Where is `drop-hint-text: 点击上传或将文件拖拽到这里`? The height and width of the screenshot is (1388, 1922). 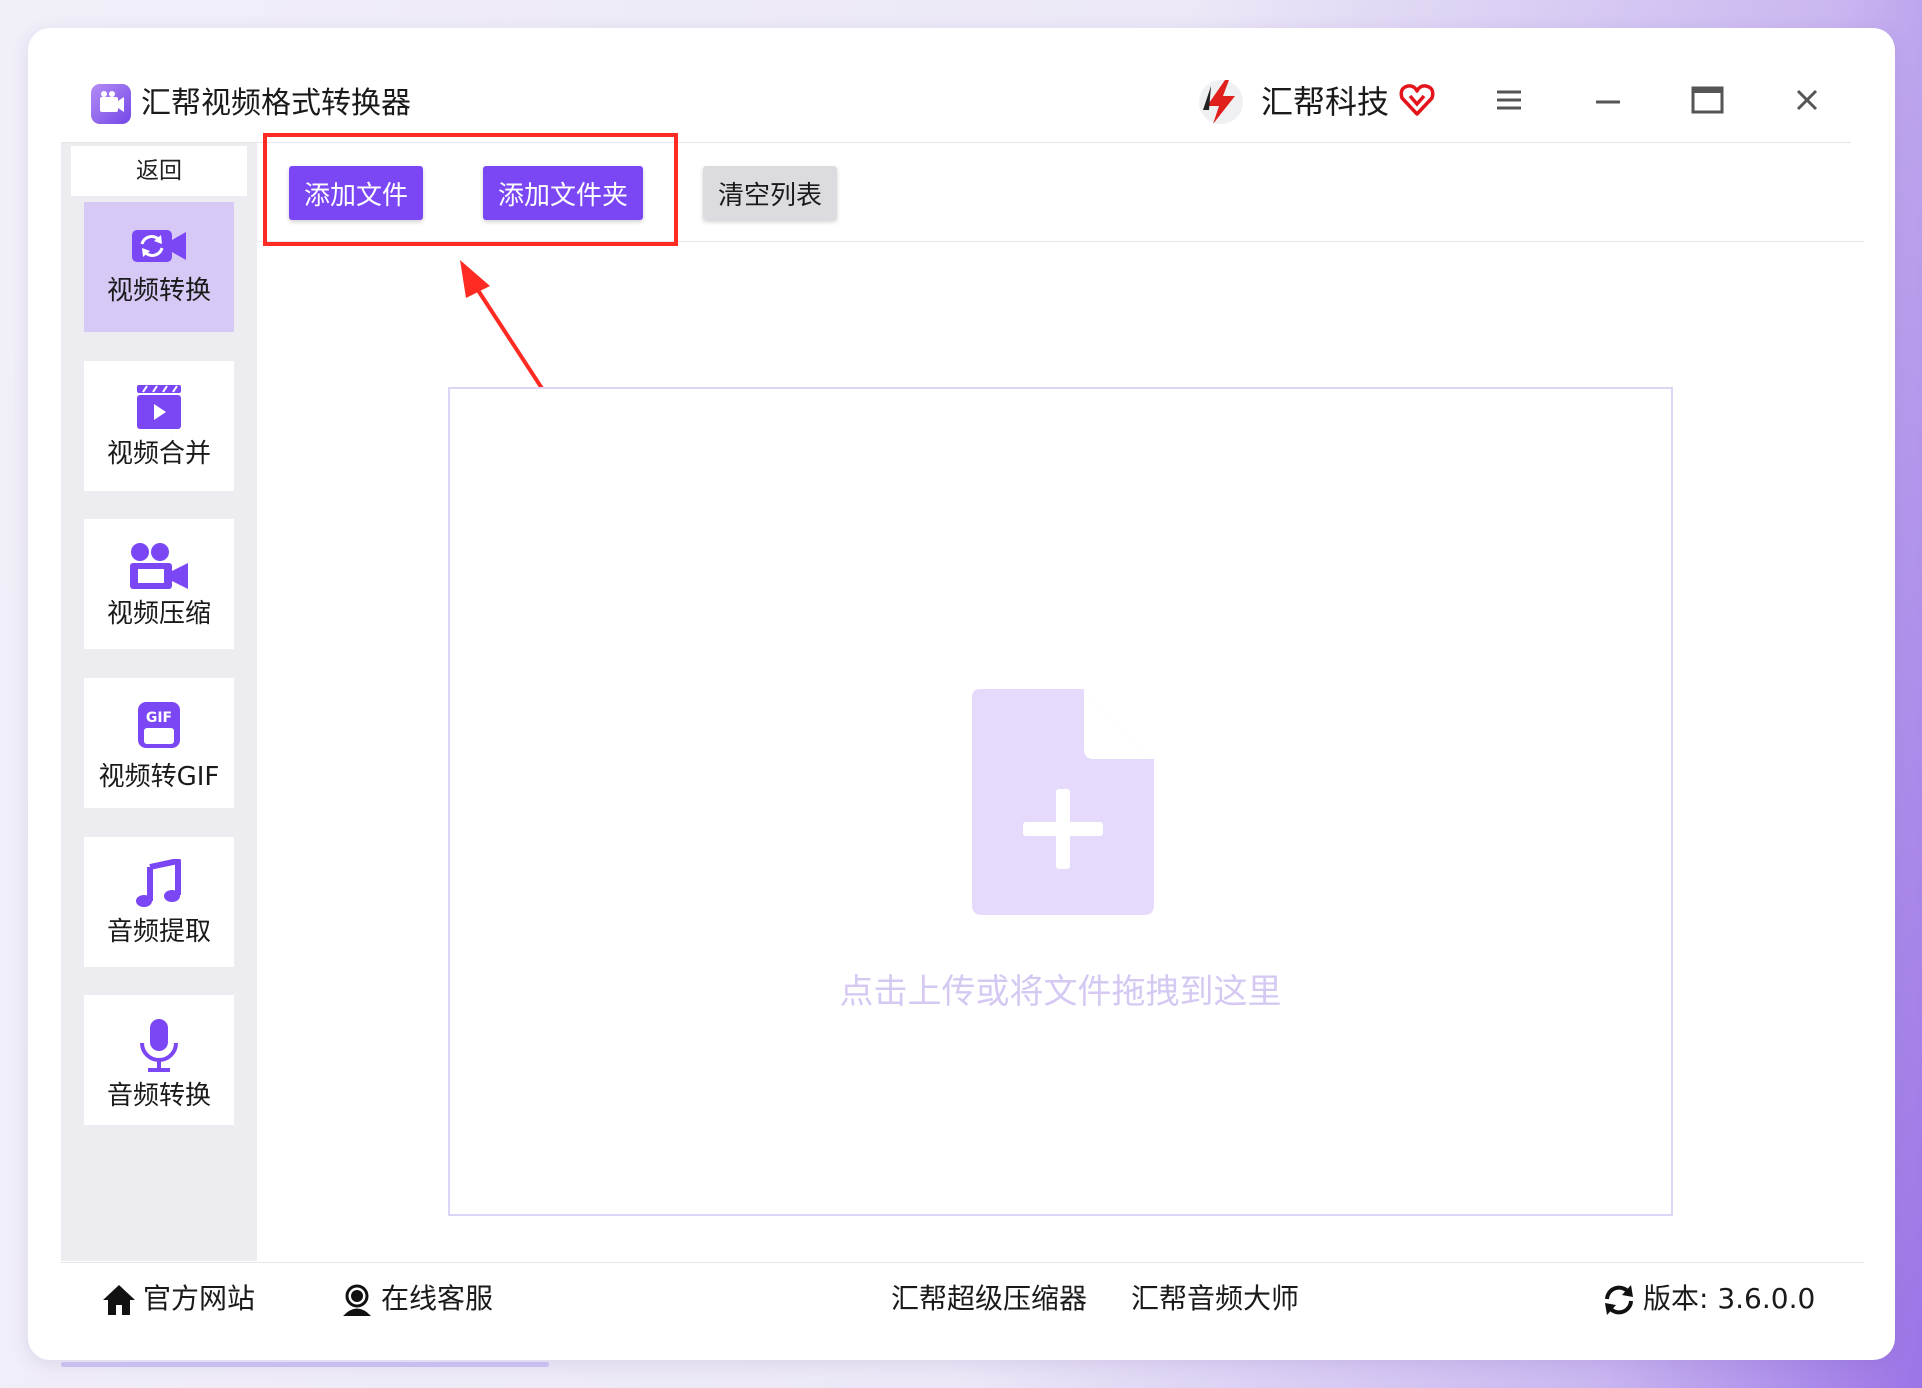 drop-hint-text: 点击上传或将文件拖拽到这里 is located at coordinates (1060, 992).